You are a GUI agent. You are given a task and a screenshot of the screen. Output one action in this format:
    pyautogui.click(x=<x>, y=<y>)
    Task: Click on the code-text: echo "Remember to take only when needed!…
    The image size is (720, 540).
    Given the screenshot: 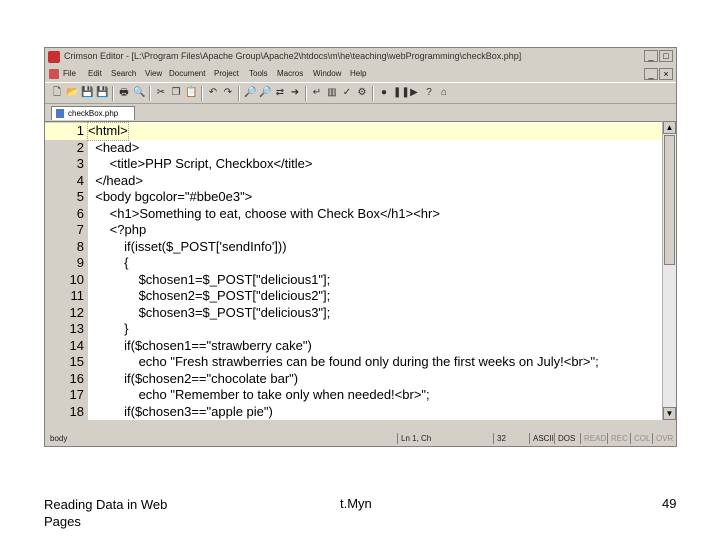 What is the action you would take?
    pyautogui.click(x=259, y=394)
    